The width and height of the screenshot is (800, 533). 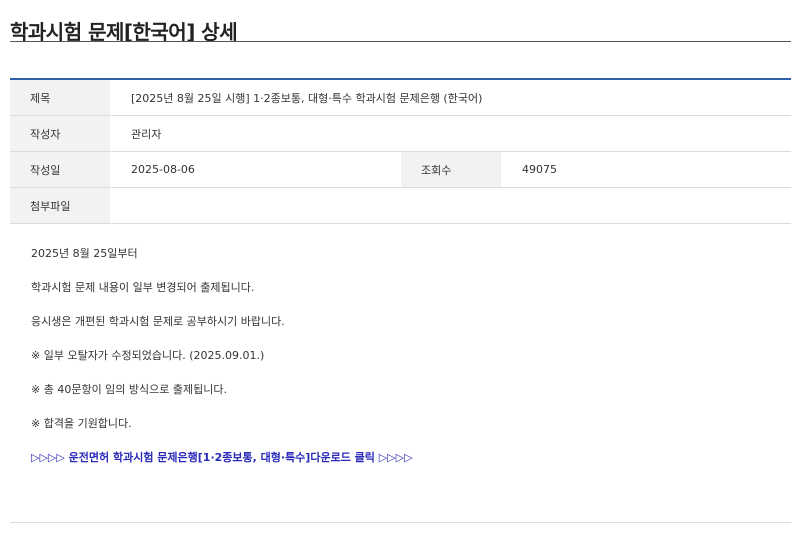 What do you see at coordinates (148, 355) in the screenshot?
I see `content-paragraph: ※ 일부 오탈자가 수정되었습니다. (2025.09.01.)` at bounding box center [148, 355].